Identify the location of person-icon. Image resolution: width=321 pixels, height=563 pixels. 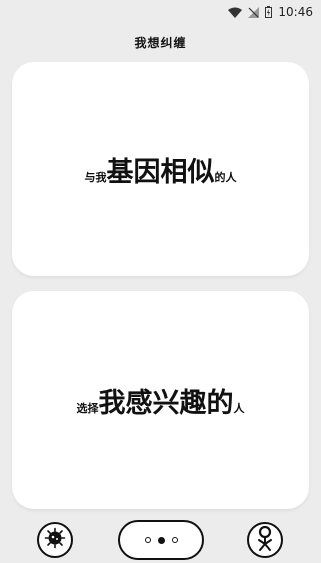
(265, 540).